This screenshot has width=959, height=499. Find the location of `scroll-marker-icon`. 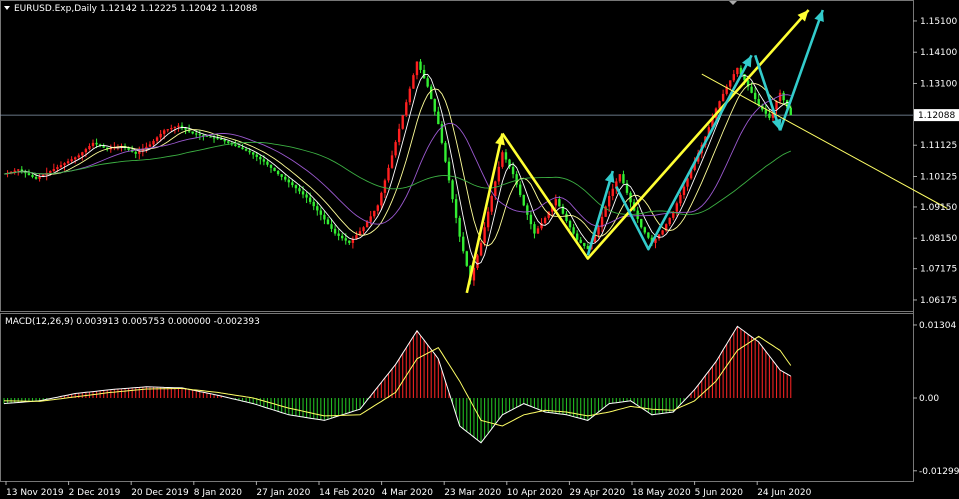

scroll-marker-icon is located at coordinates (733, 3).